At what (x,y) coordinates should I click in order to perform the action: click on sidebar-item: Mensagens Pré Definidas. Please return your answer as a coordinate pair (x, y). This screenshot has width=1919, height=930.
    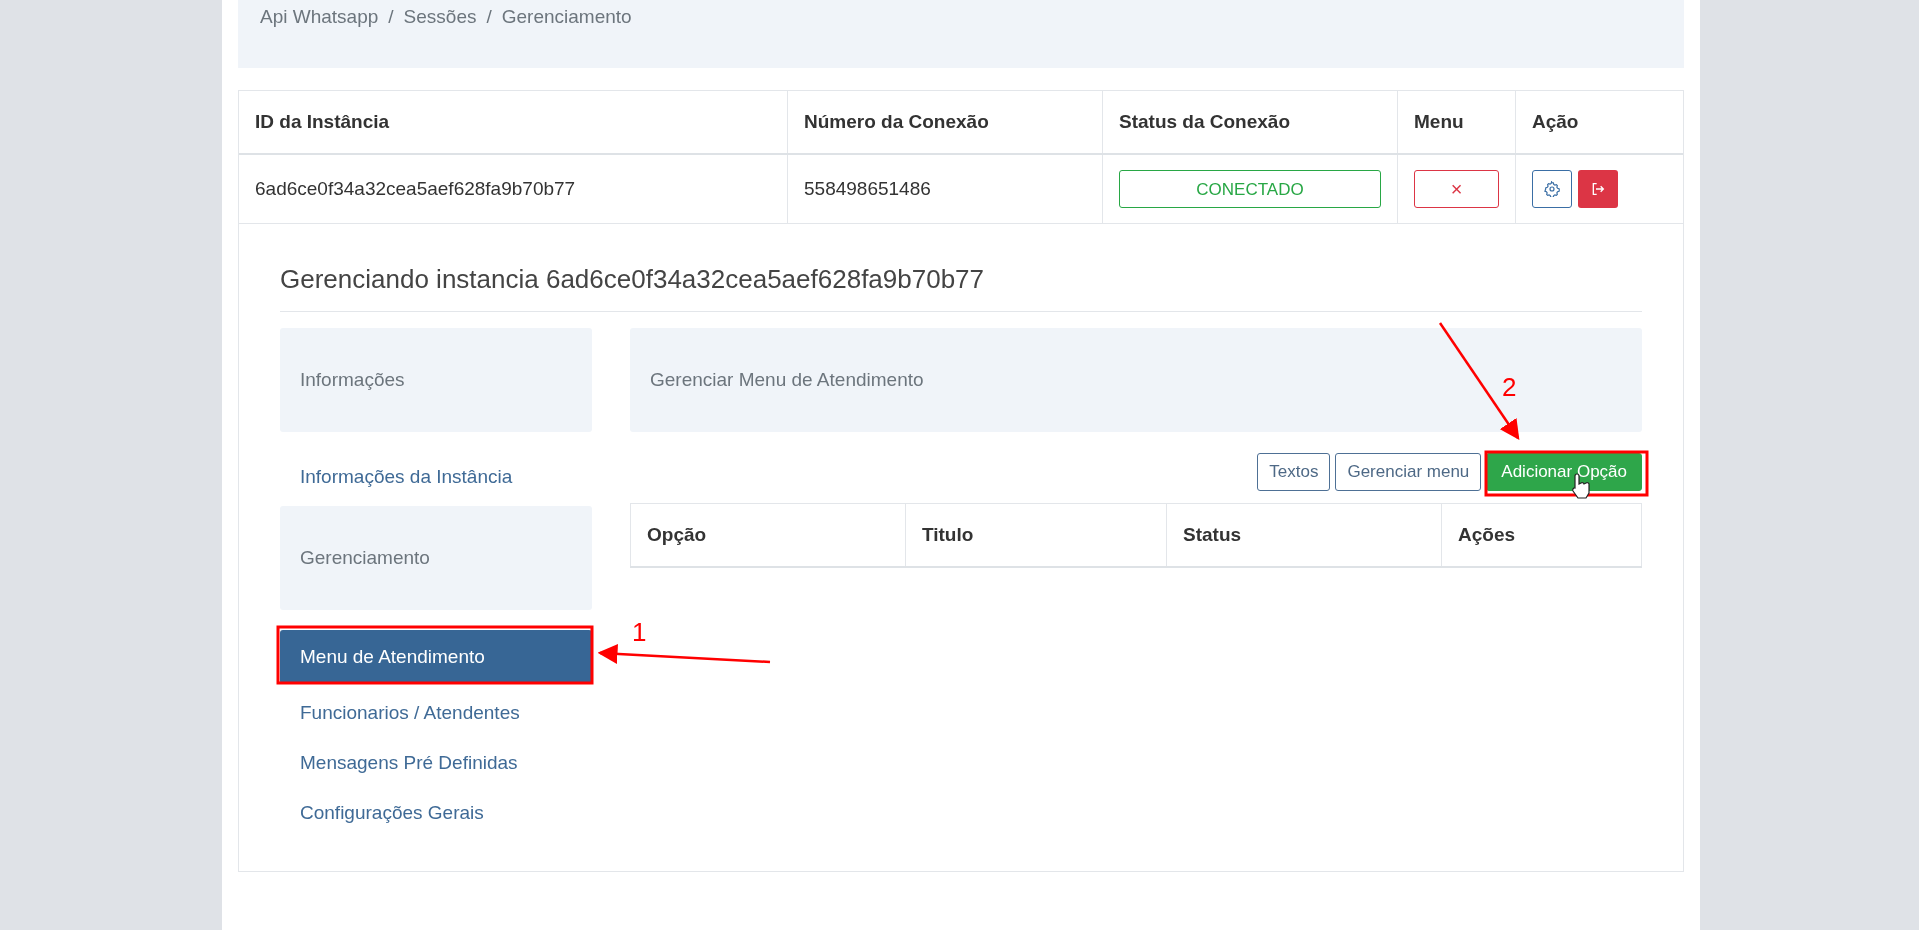
    Looking at the image, I should click on (436, 763).